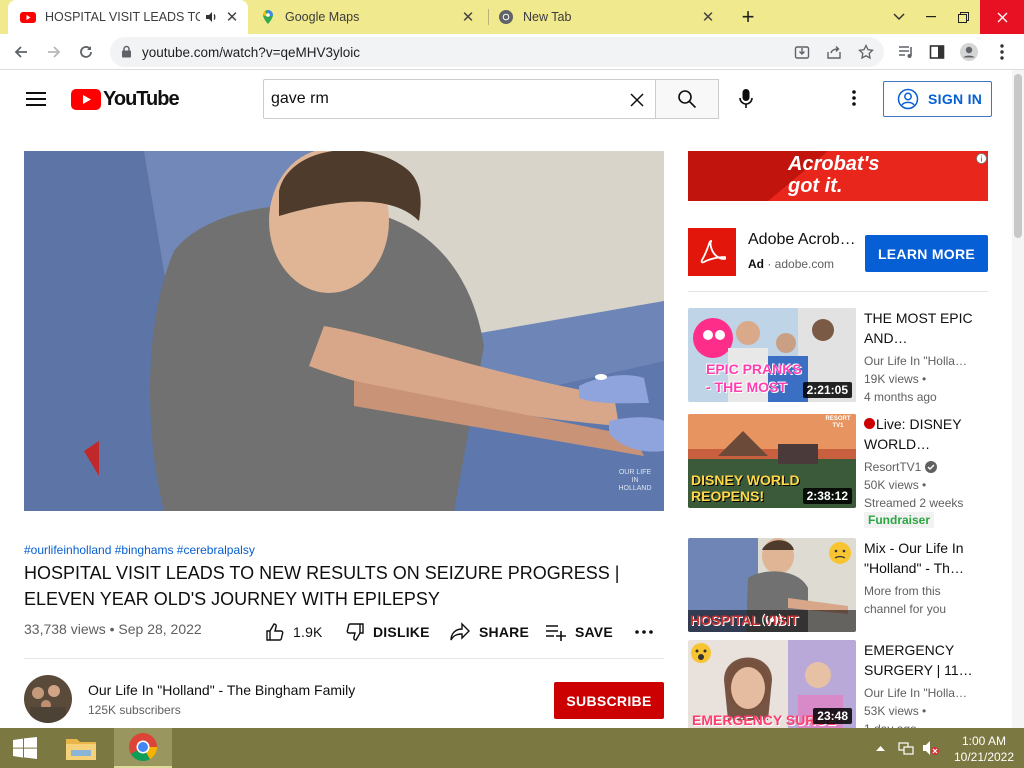  Describe the element at coordinates (926, 253) in the screenshot. I see `learn-more-button: LEARN MORE` at that location.